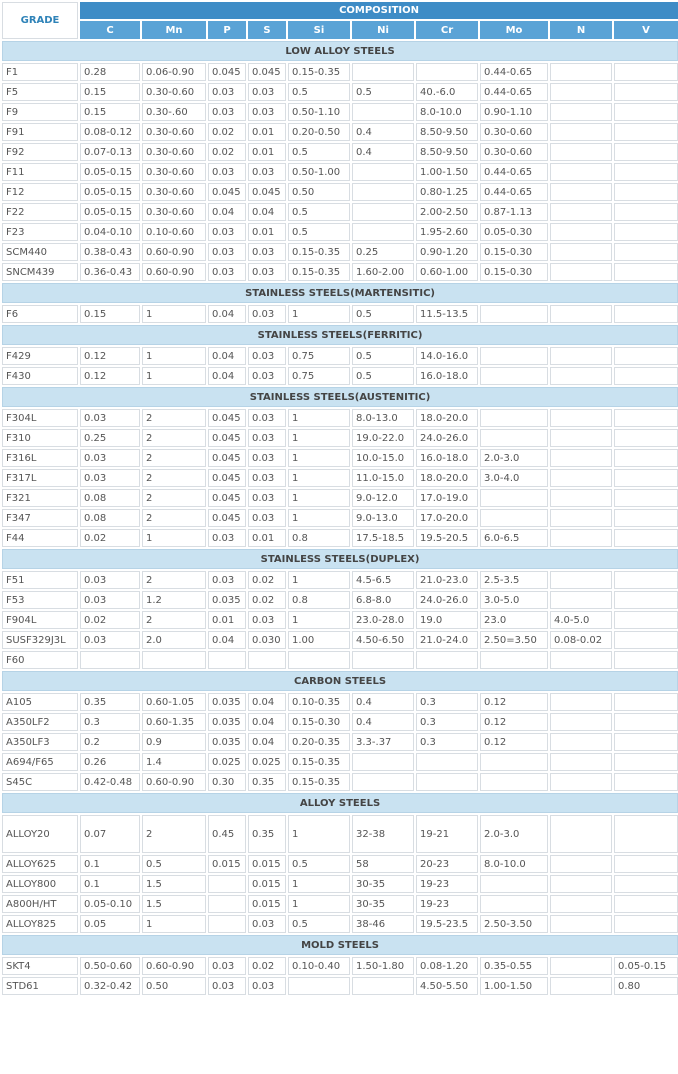  I want to click on value-cell: 0.20-0.35, so click(319, 742).